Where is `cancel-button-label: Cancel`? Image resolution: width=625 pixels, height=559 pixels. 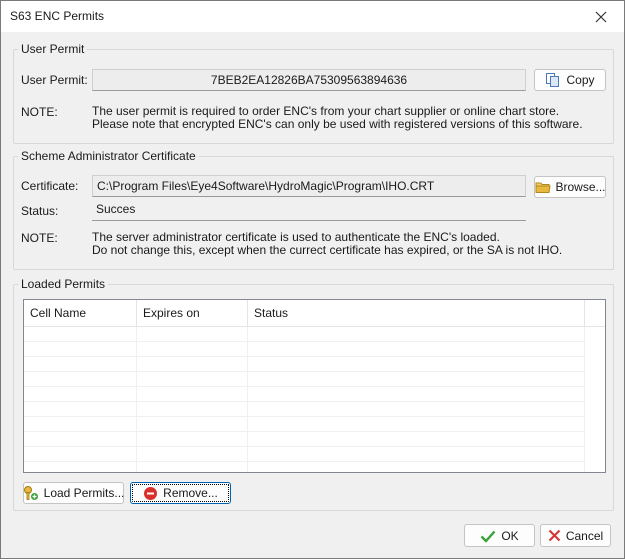 cancel-button-label: Cancel is located at coordinates (584, 535).